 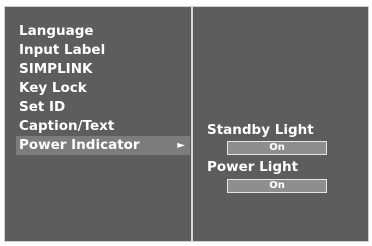 I want to click on menu-item-simplink: SIMPLINK, so click(x=103, y=69).